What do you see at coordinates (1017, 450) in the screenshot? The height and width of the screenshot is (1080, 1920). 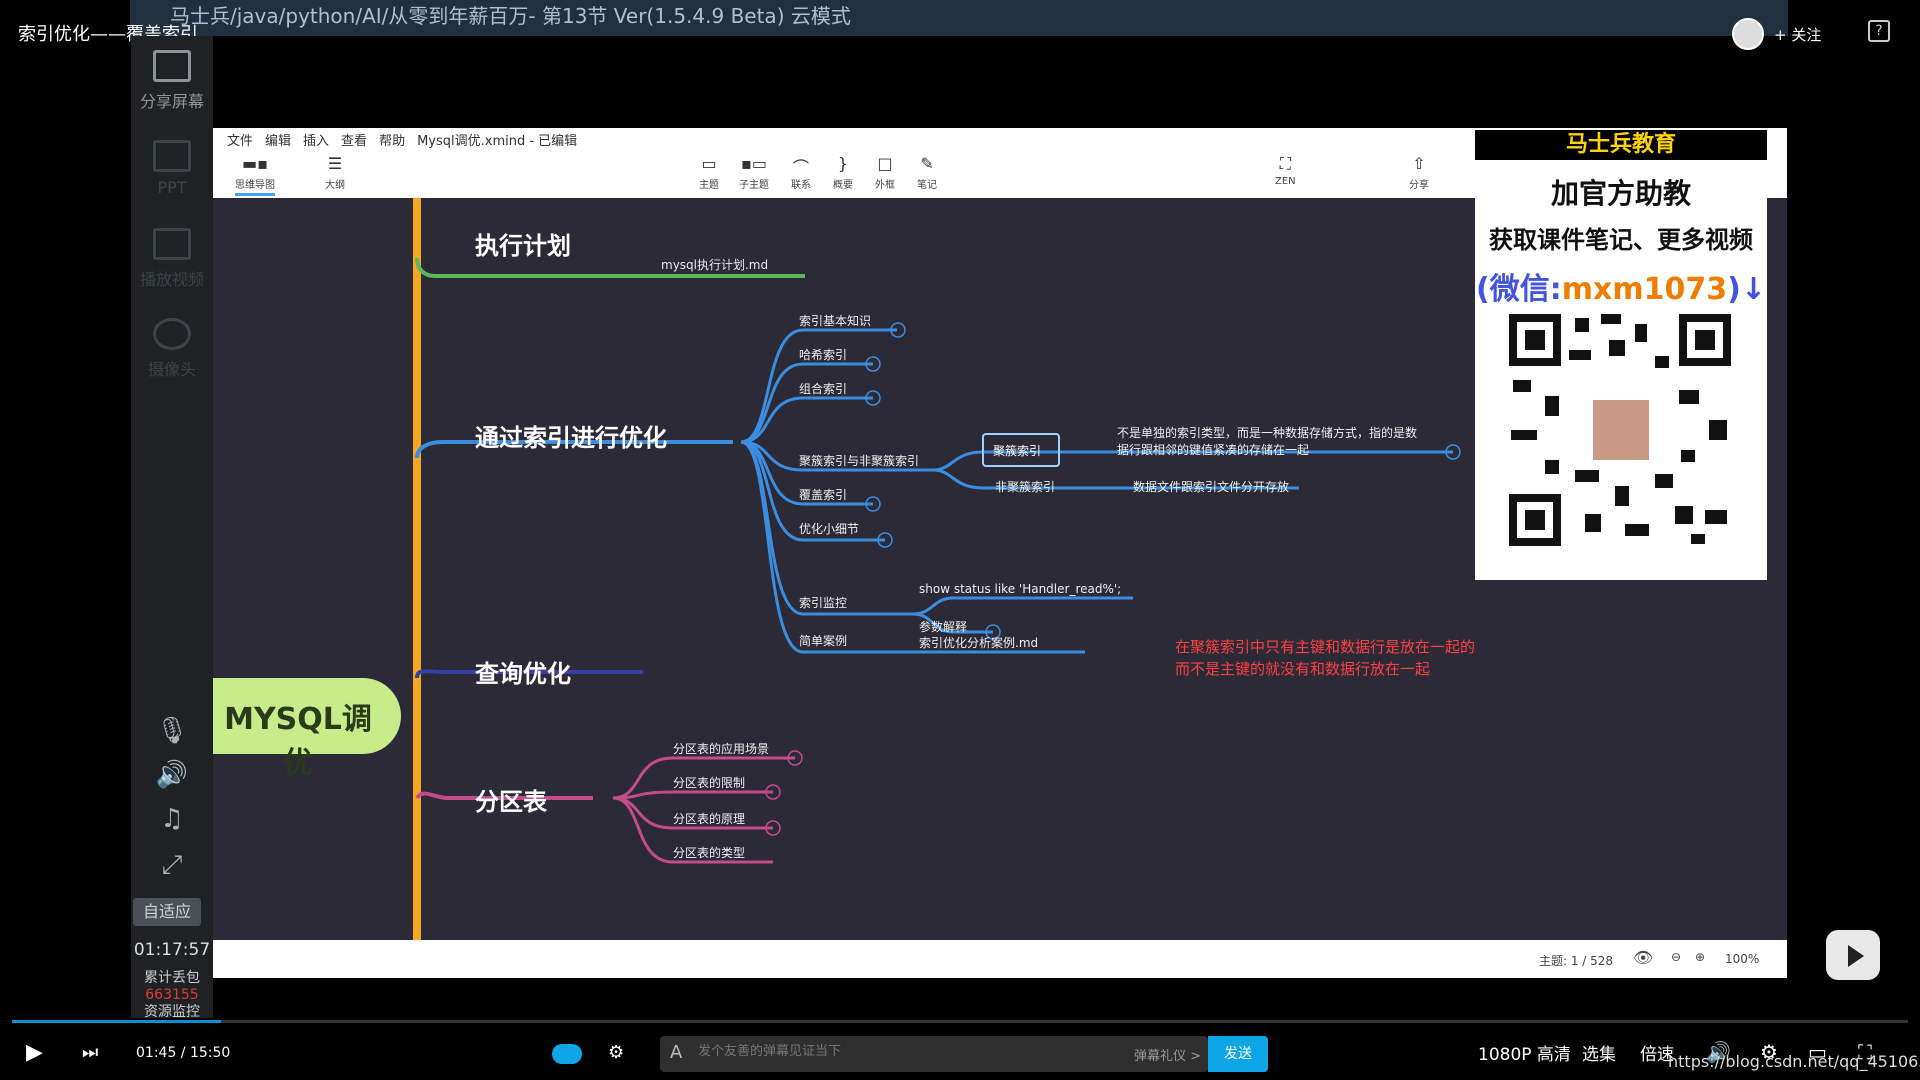 I see `topic-clustered-index: 聚簇索引` at bounding box center [1017, 450].